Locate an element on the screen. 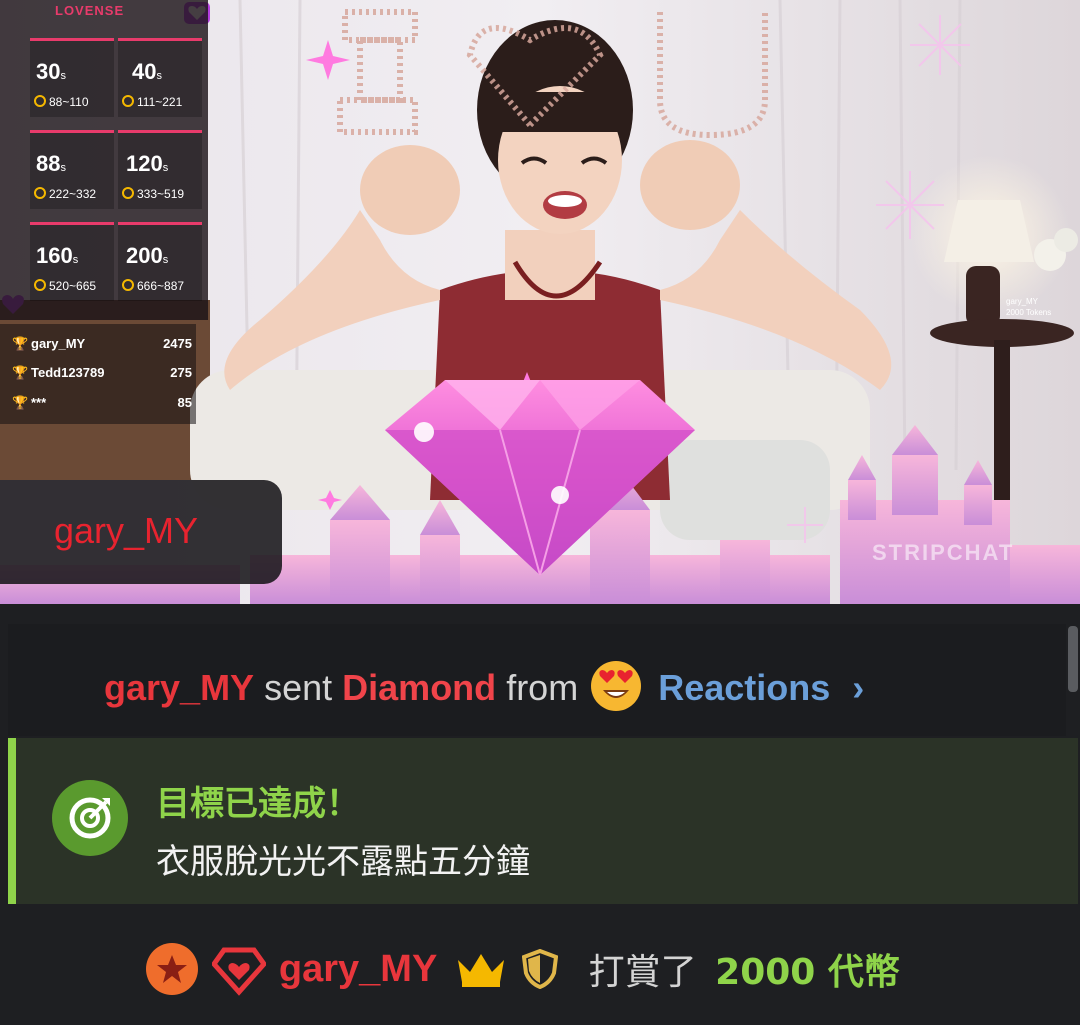 This screenshot has height=1025, width=1080. gift-sender-popup: gary_MY is located at coordinates (141, 532).